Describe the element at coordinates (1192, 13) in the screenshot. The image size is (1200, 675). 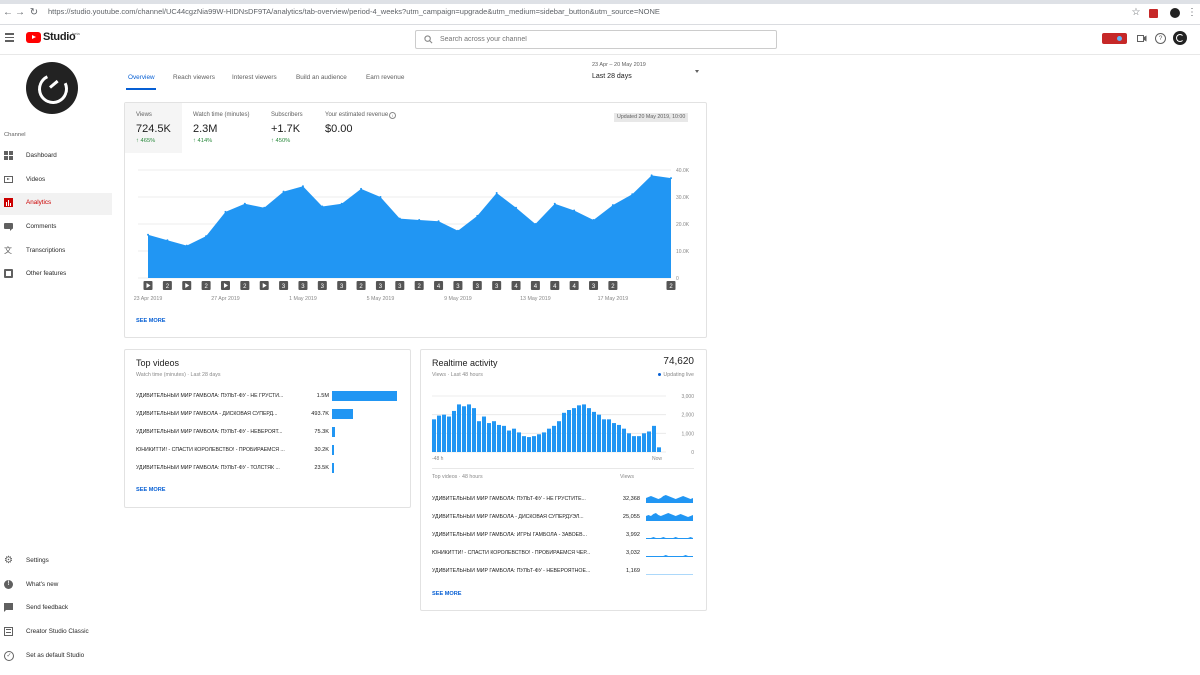
I see `browser-menu-icon: ⋮` at that location.